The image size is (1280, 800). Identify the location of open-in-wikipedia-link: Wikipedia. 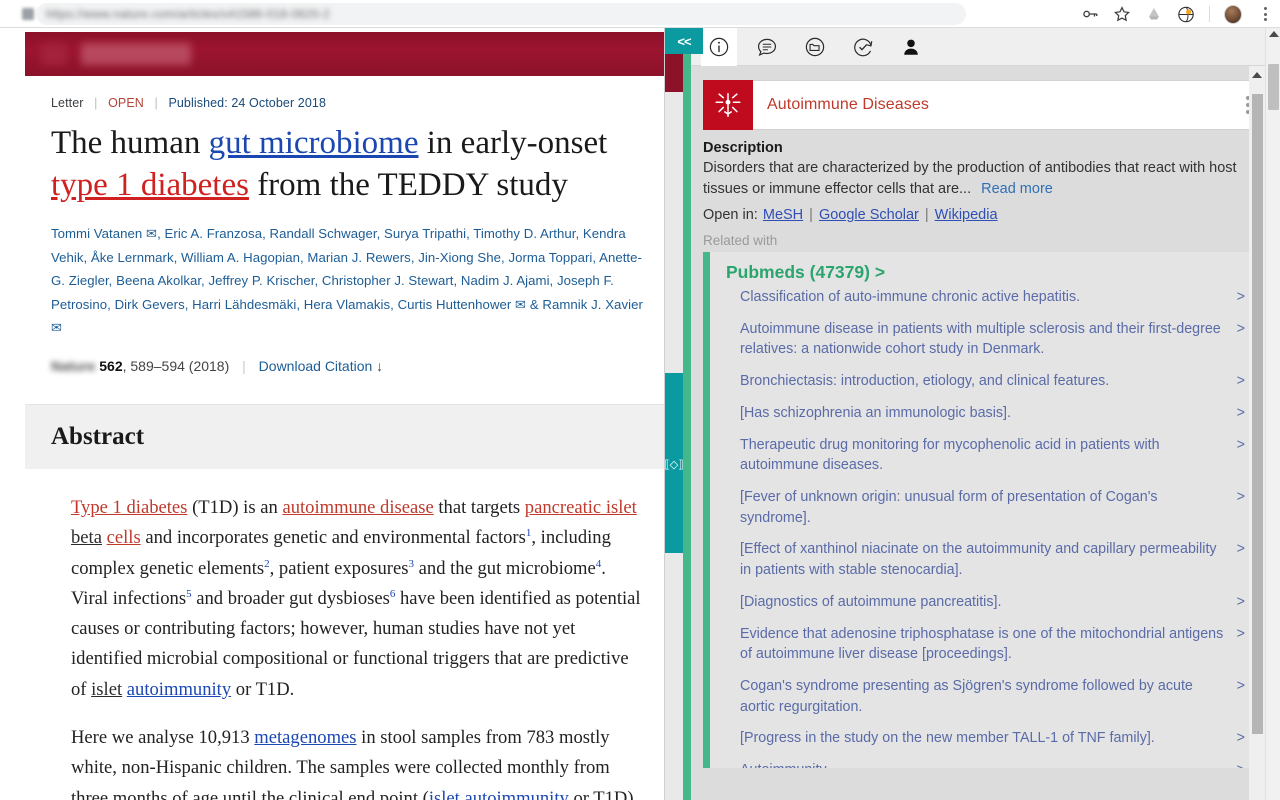
(966, 215).